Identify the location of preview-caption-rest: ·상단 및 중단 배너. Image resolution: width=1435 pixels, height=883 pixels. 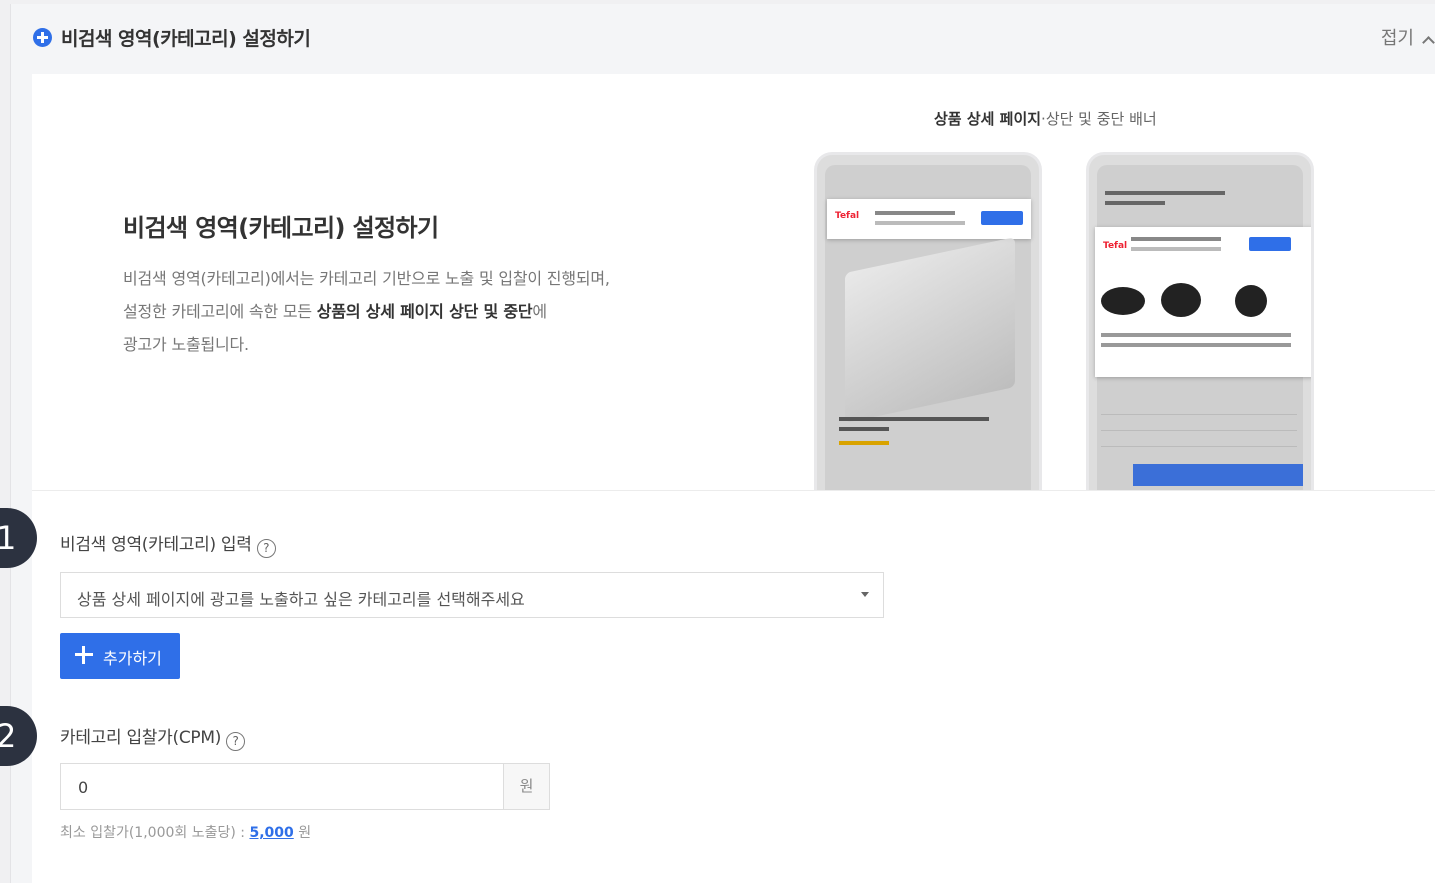
(1099, 119).